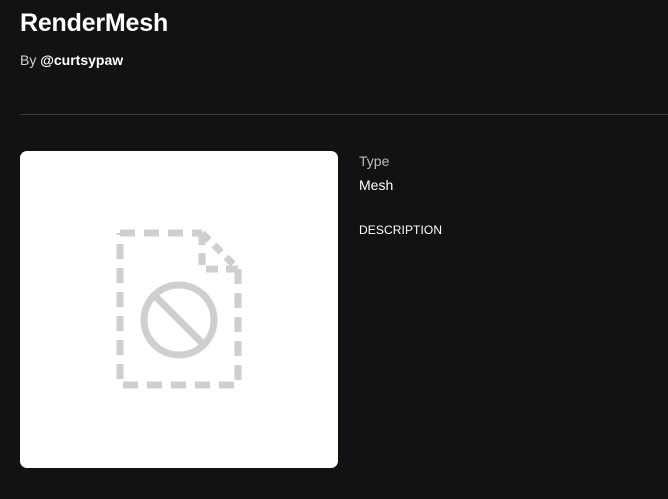  What do you see at coordinates (376, 185) in the screenshot?
I see `type-value: Mesh` at bounding box center [376, 185].